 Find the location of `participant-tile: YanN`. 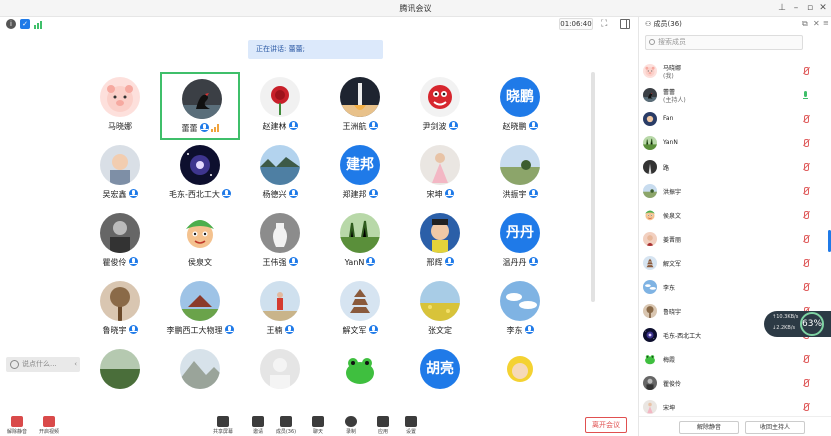

participant-tile: YanN is located at coordinates (360, 242).